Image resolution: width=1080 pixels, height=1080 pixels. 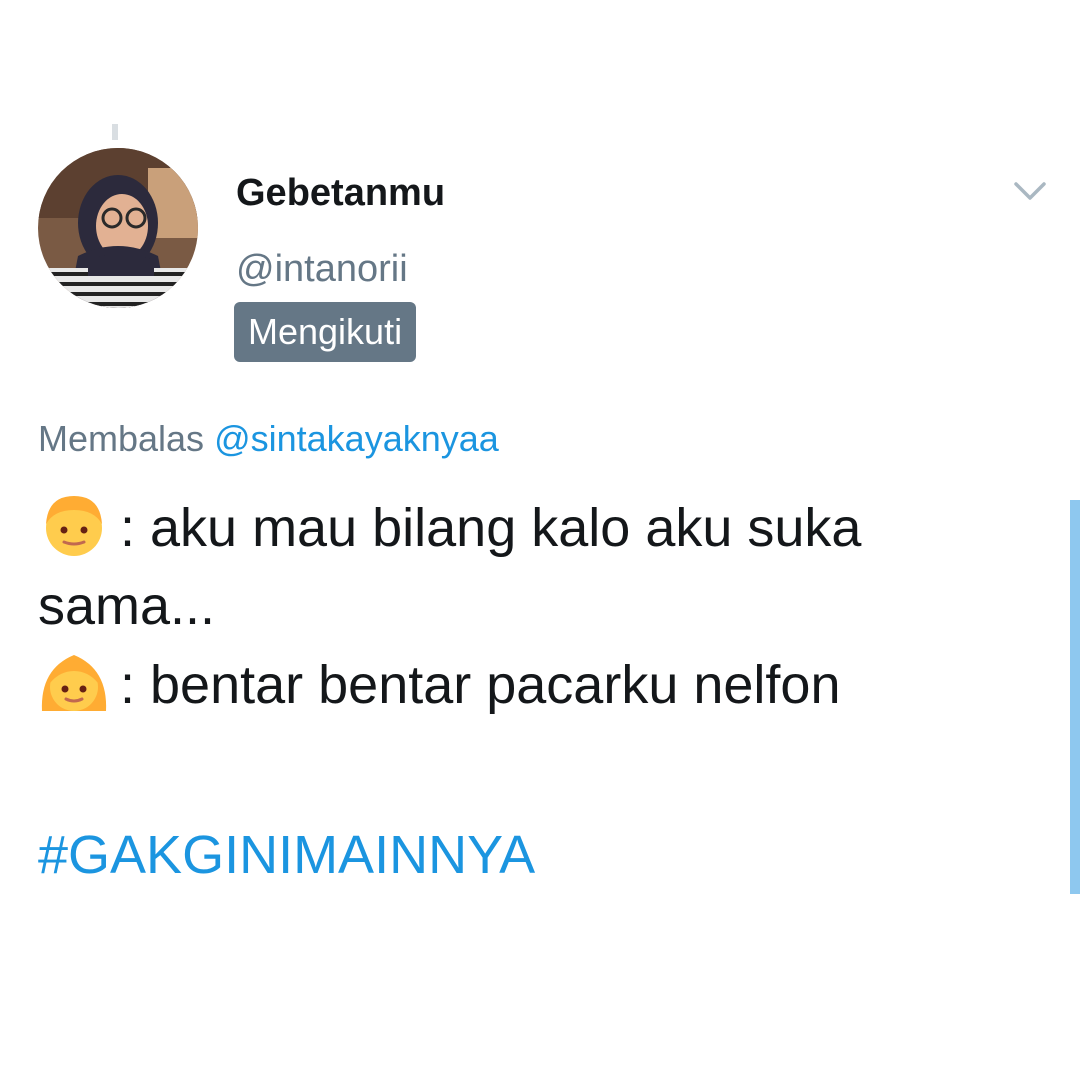 What do you see at coordinates (1075, 697) in the screenshot?
I see `scrollbar` at bounding box center [1075, 697].